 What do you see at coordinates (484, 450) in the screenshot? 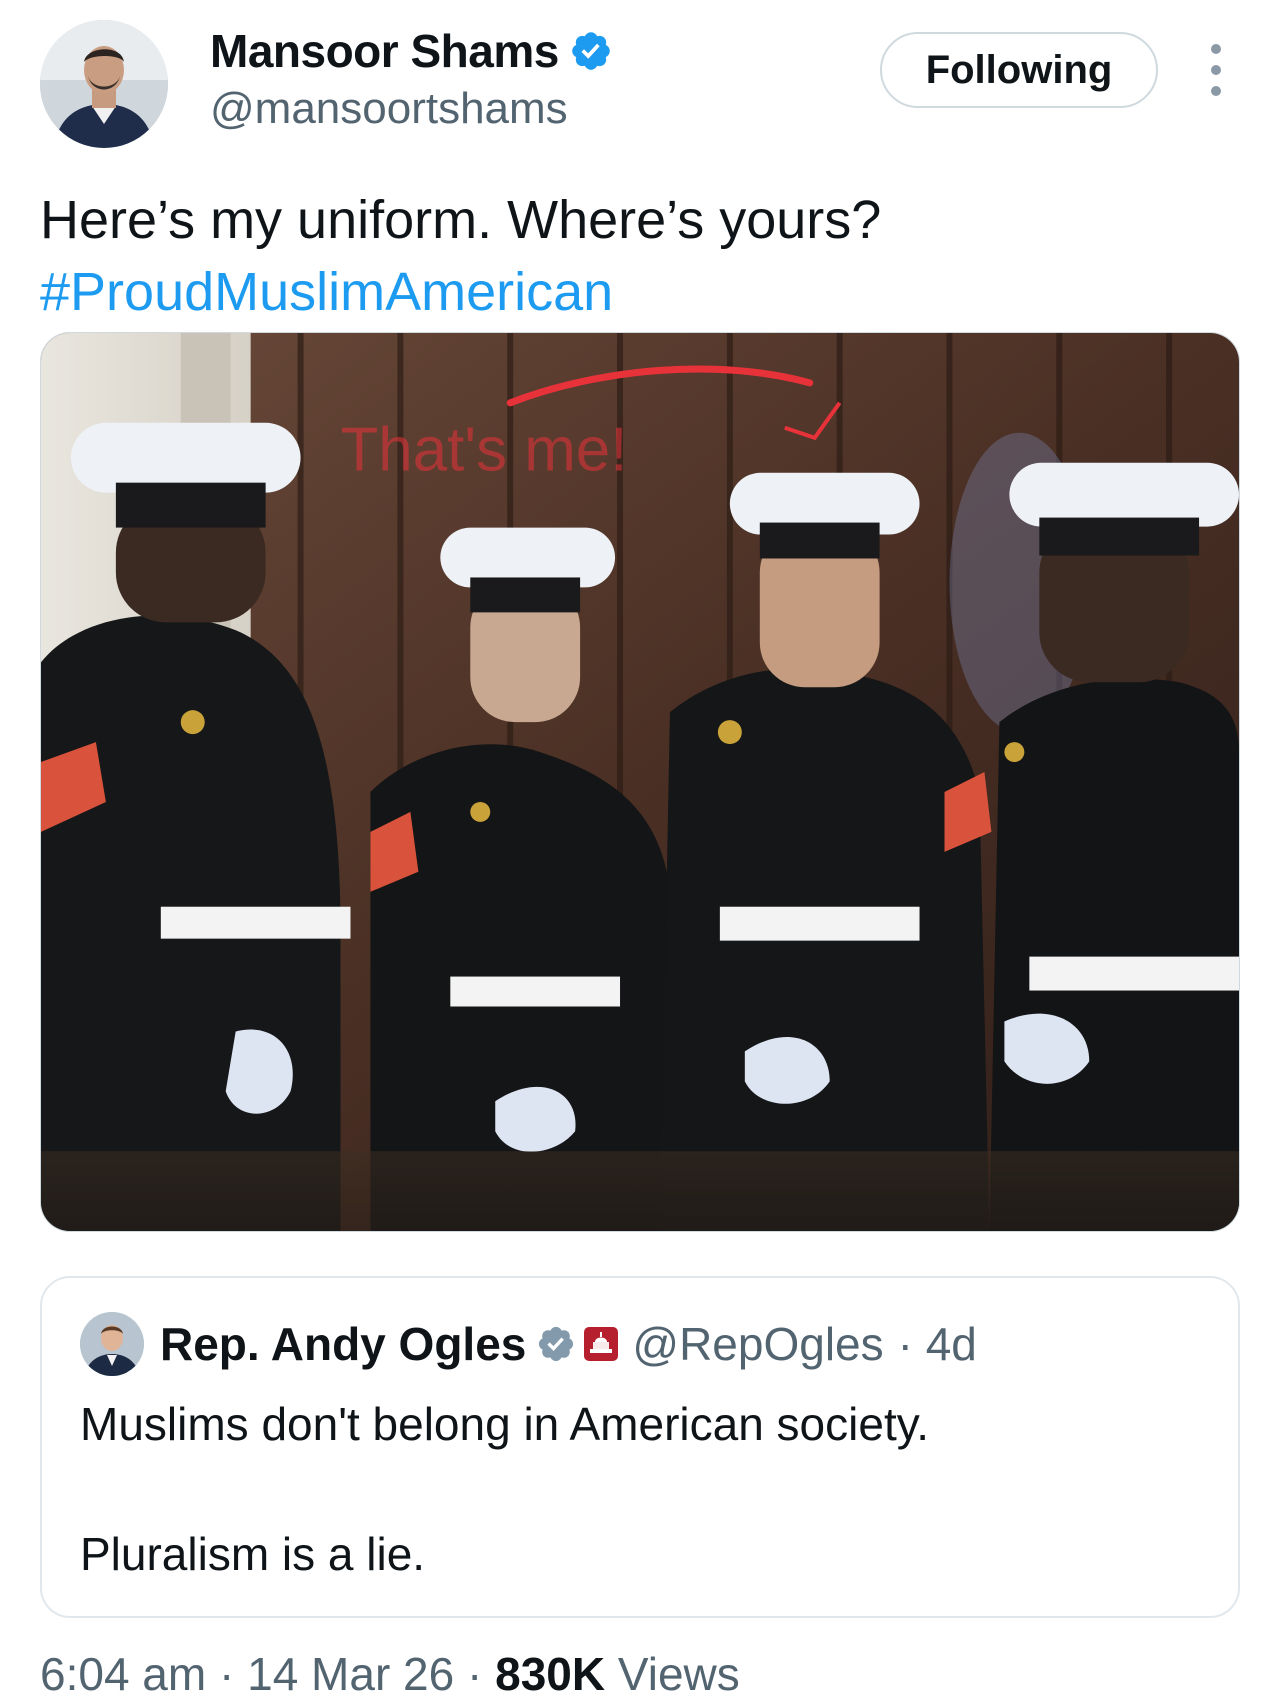
I see `annotation-text: That's me!` at bounding box center [484, 450].